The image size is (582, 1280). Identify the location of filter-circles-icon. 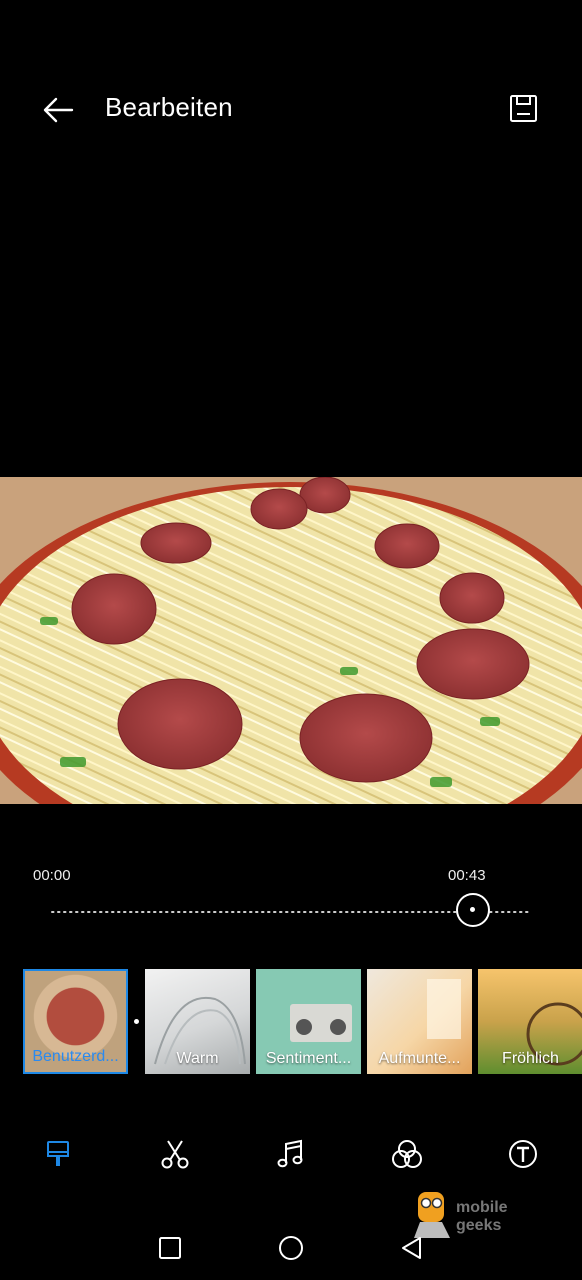
(407, 1154).